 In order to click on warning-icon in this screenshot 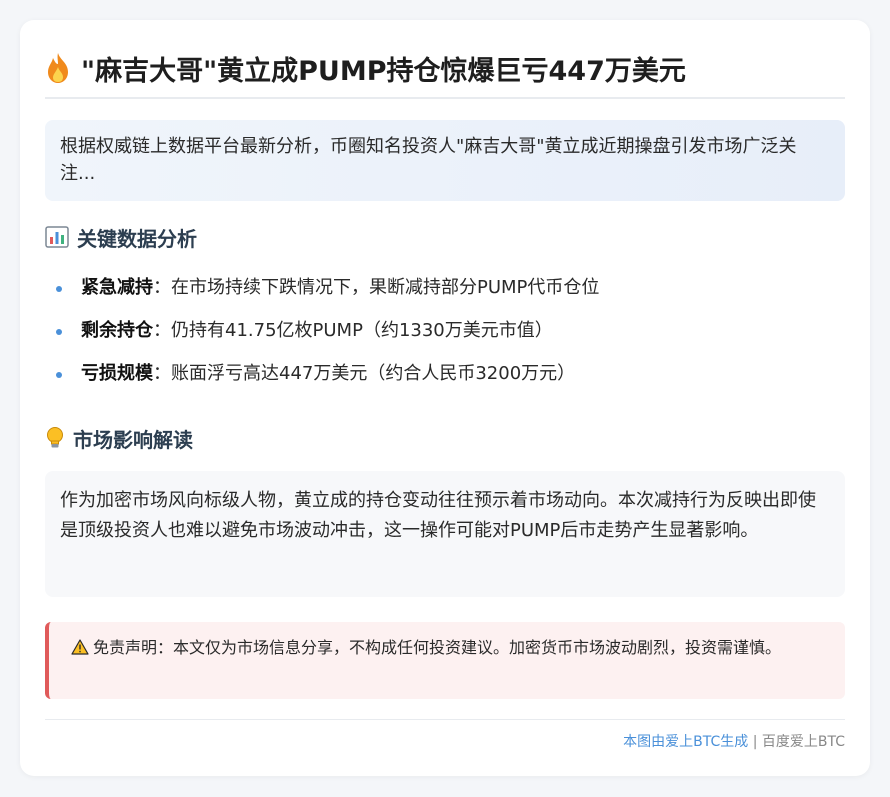, I will do `click(80, 647)`.